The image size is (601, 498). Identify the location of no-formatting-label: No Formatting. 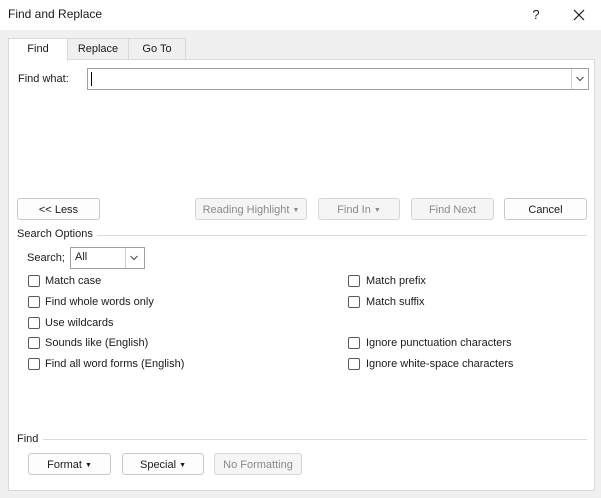
(258, 465).